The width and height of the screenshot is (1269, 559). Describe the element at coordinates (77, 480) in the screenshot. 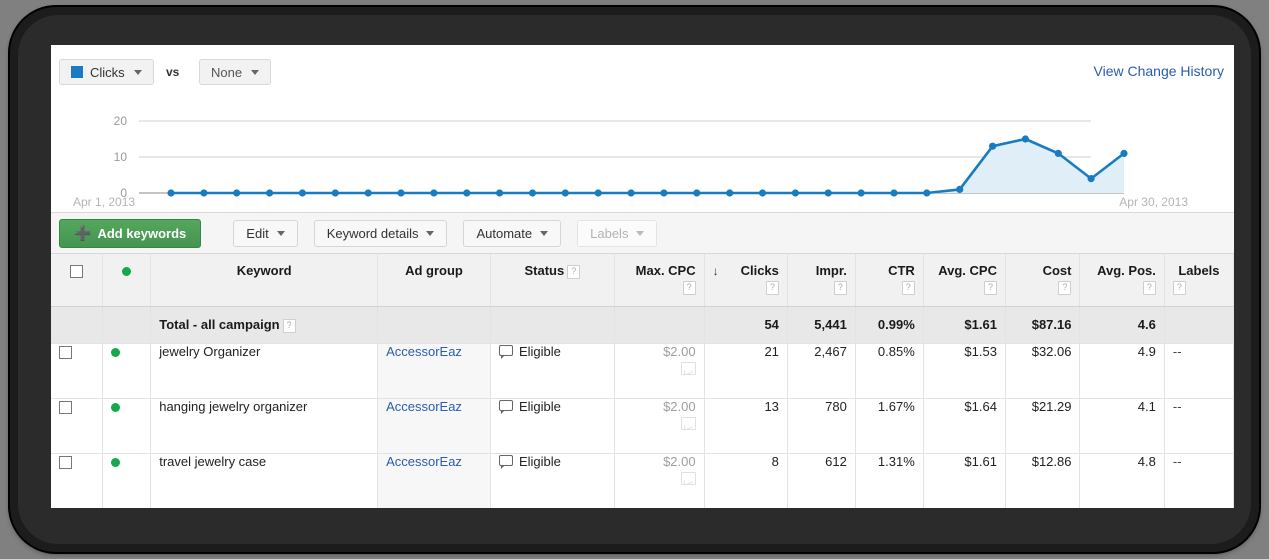

I see `row-select-cell` at that location.